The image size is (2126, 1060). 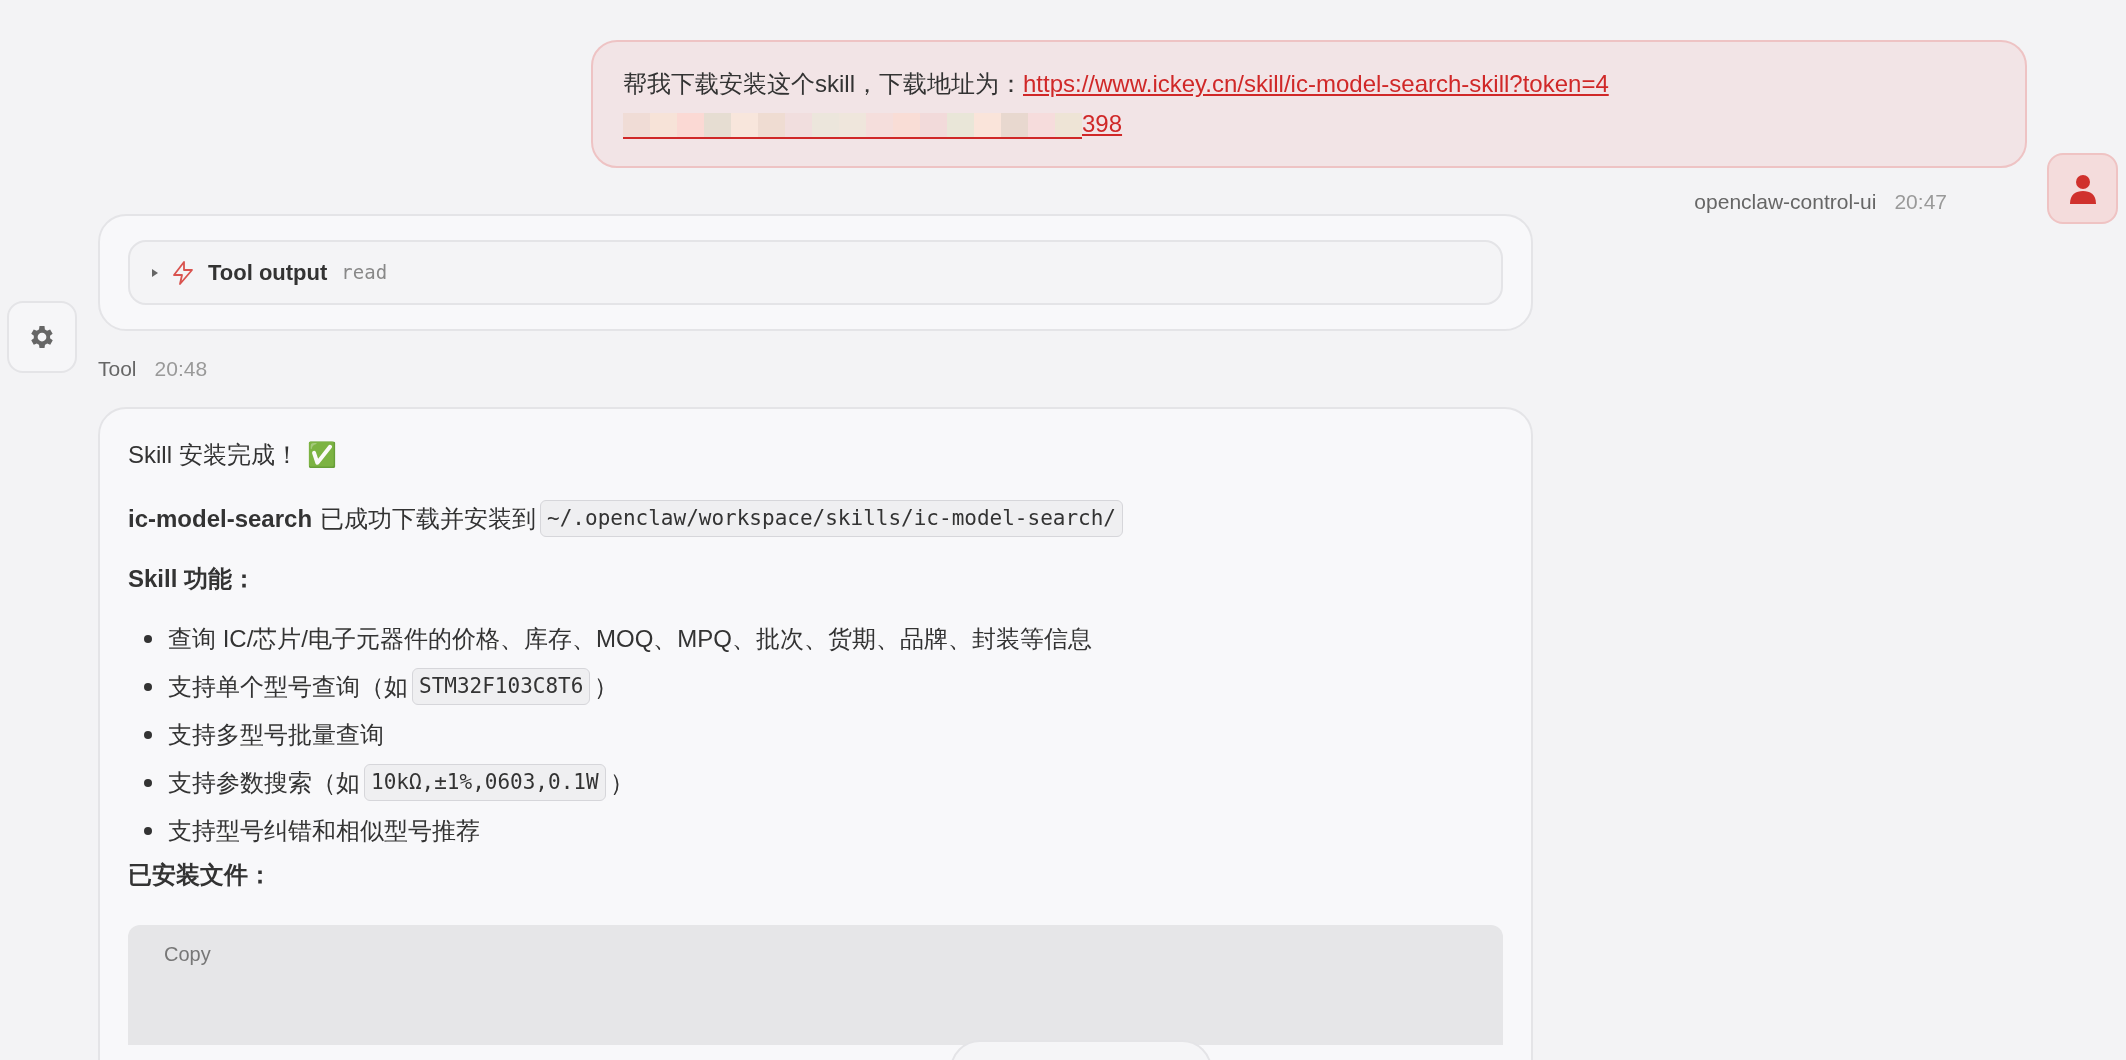 What do you see at coordinates (485, 782) in the screenshot?
I see `inline-code: 10kΩ,±1%,0603,0.1W` at bounding box center [485, 782].